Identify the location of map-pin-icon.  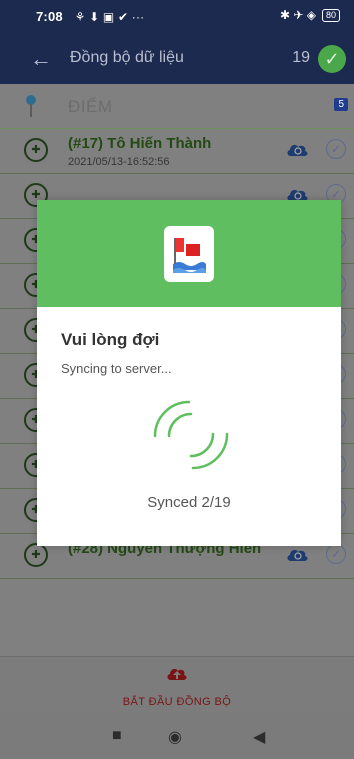
(31, 106).